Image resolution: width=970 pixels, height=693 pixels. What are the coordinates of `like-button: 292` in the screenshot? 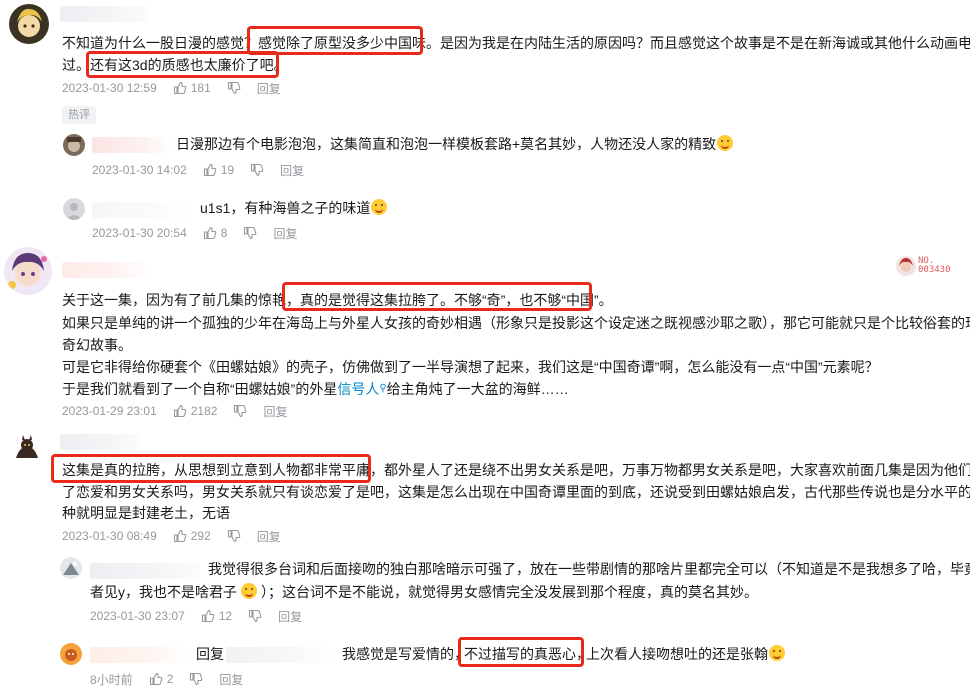 It's located at (192, 536).